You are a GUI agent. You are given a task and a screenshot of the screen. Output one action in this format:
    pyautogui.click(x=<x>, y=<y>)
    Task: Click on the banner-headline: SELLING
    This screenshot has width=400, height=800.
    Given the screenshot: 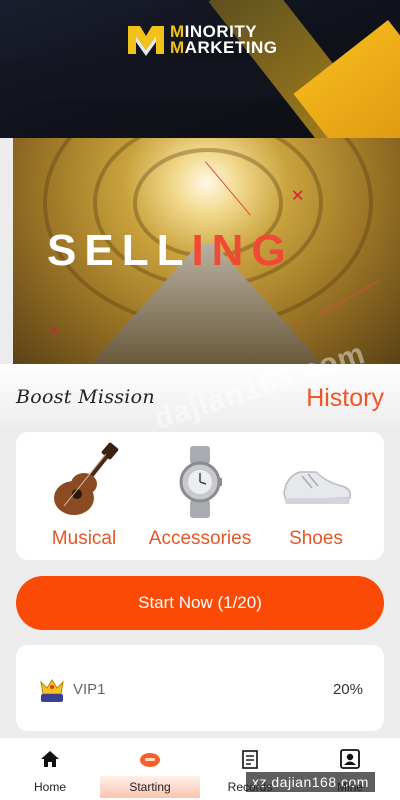 What is the action you would take?
    pyautogui.click(x=170, y=250)
    